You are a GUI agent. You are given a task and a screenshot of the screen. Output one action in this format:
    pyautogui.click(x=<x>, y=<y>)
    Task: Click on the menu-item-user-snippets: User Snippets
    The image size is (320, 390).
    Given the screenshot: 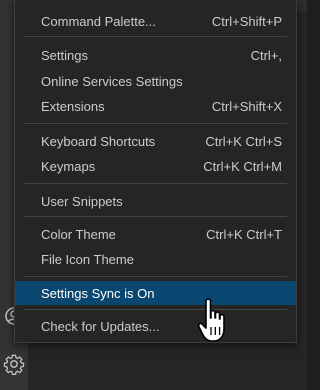 What is the action you would take?
    pyautogui.click(x=155, y=201)
    